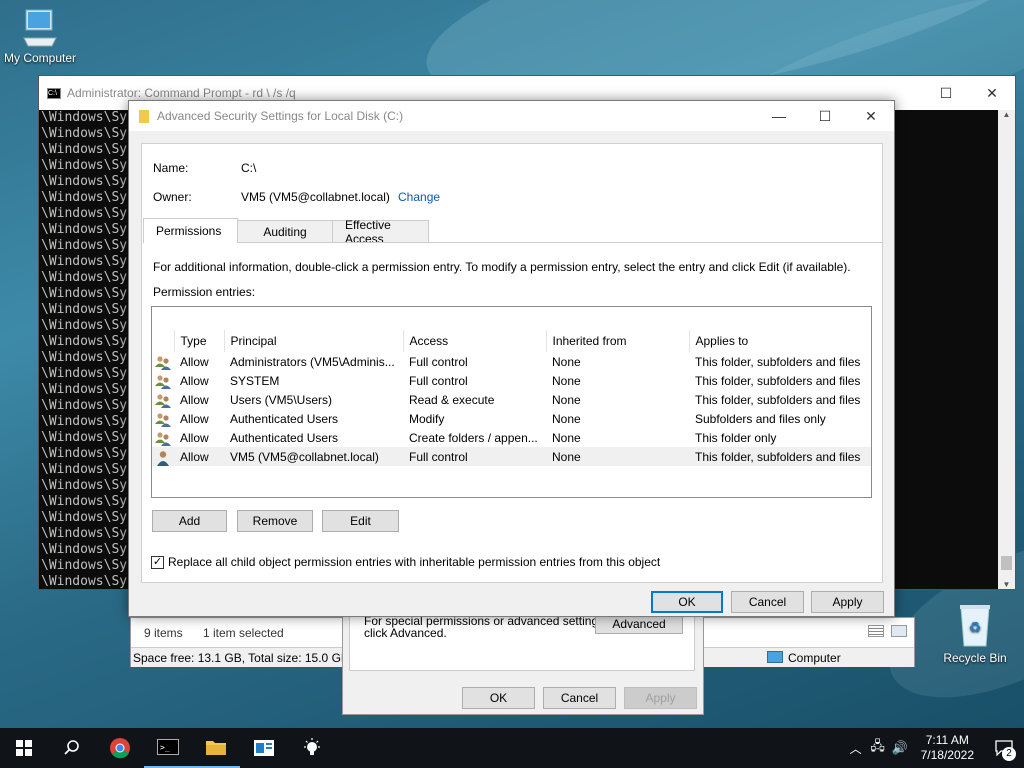 The image size is (1024, 768). I want to click on taskbar: >_ ︿ 🖧 🔊 7:11 AM 7/18/2022 2, so click(512, 748).